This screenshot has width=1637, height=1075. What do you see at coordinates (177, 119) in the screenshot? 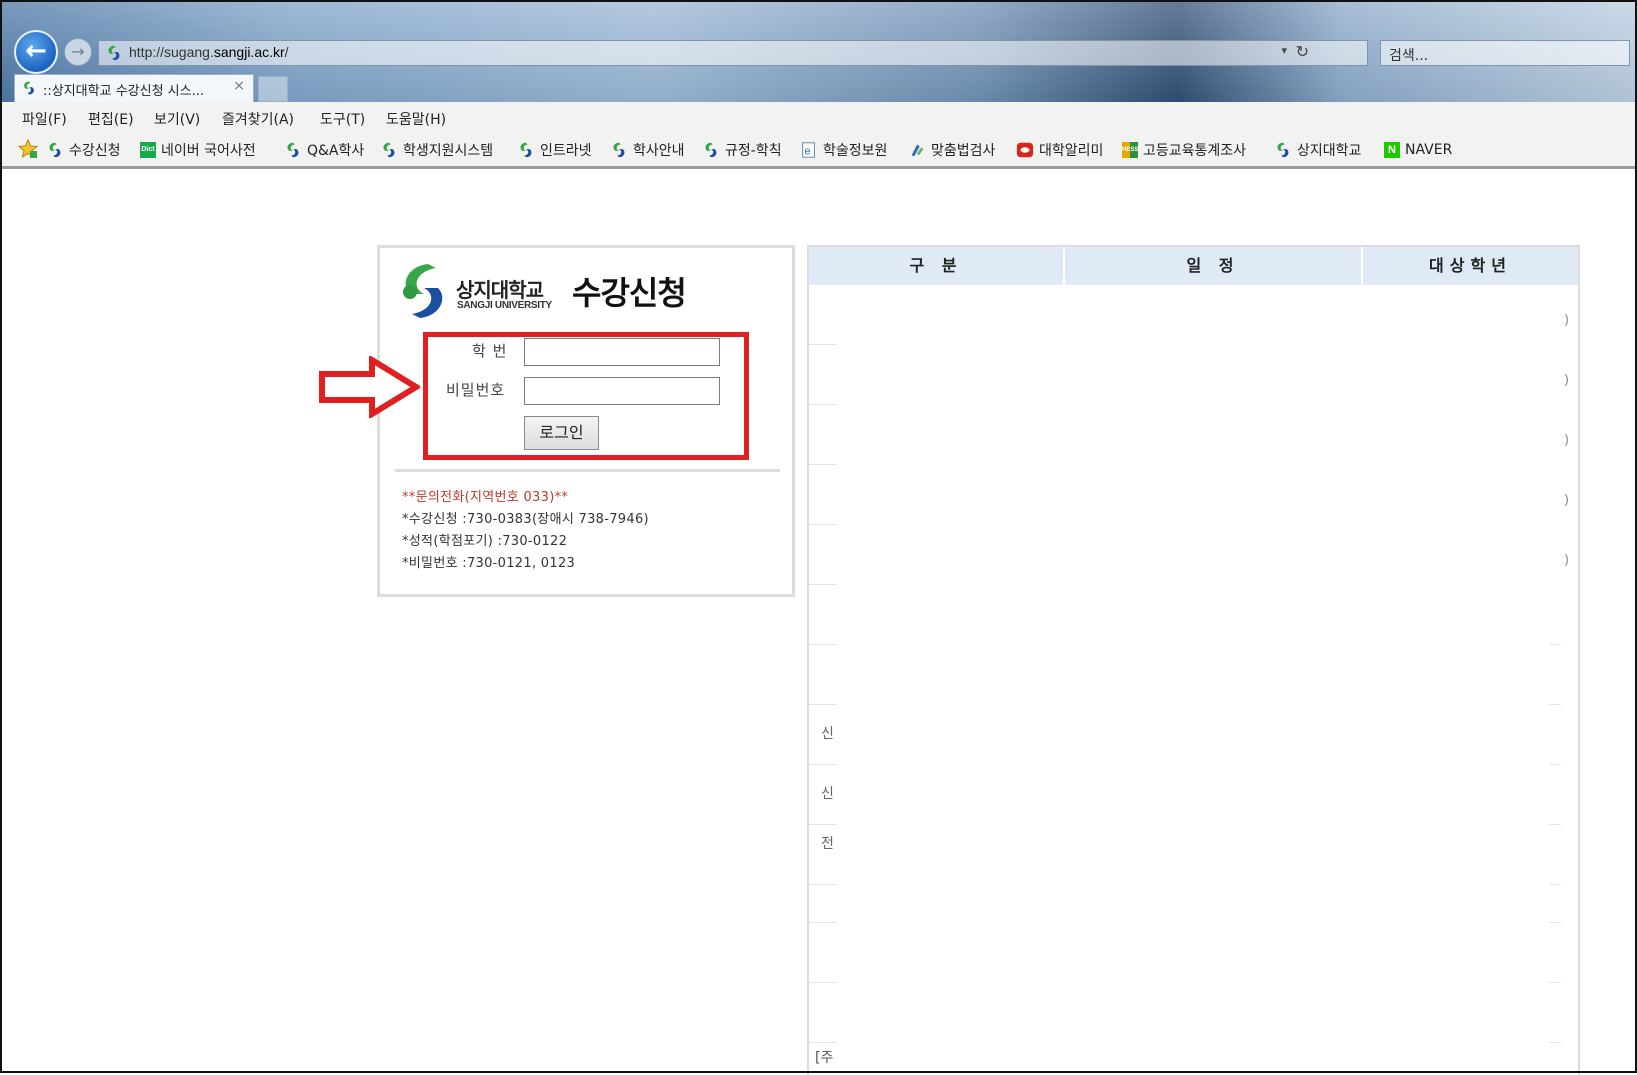
I see `menu-view: 보기(V)` at bounding box center [177, 119].